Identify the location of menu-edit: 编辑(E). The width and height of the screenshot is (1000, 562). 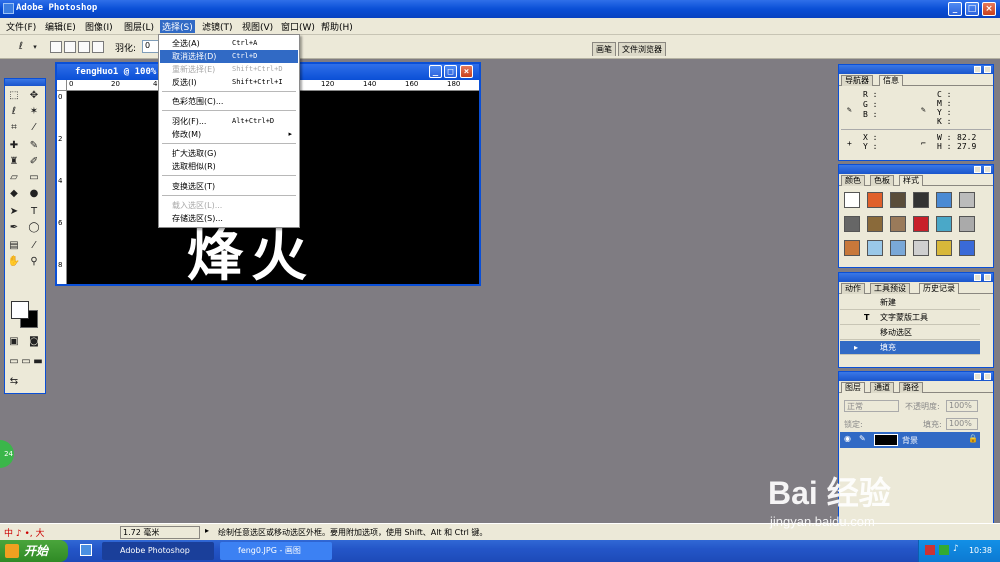
(60, 26).